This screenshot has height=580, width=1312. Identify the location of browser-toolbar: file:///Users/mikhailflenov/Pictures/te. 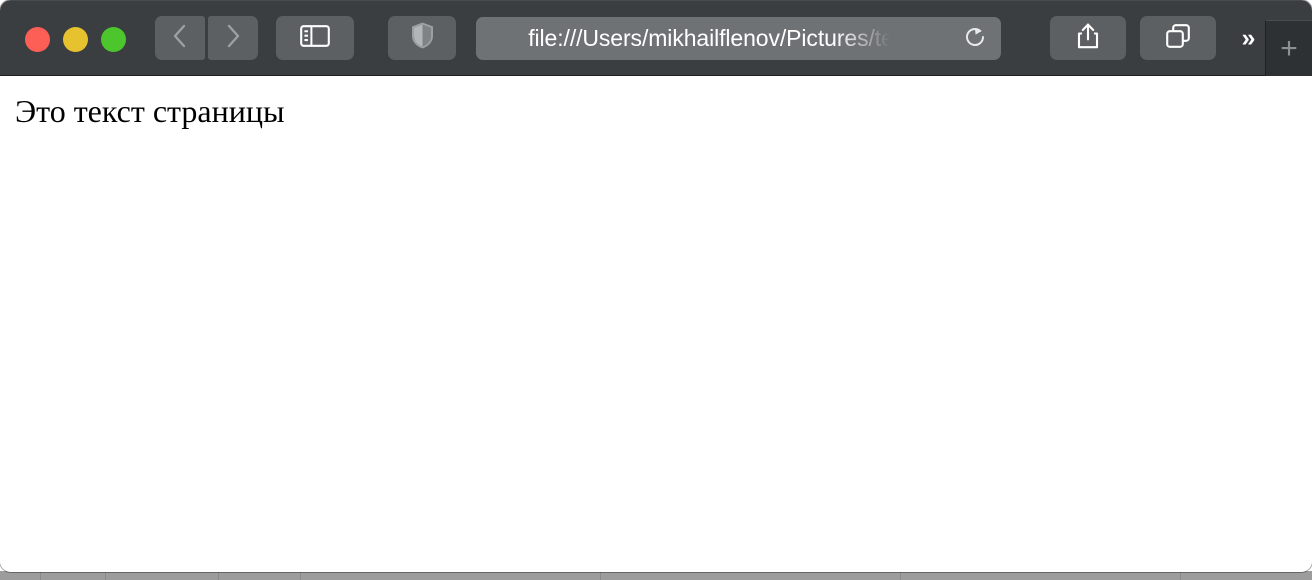
(656, 38).